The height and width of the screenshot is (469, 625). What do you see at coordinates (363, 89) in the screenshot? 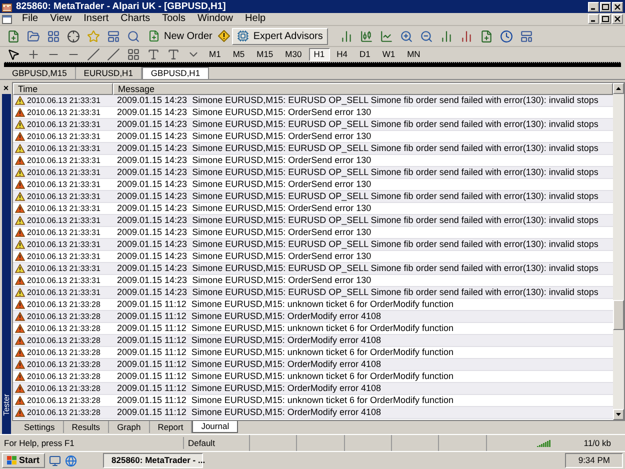
I see `column-header: Message` at bounding box center [363, 89].